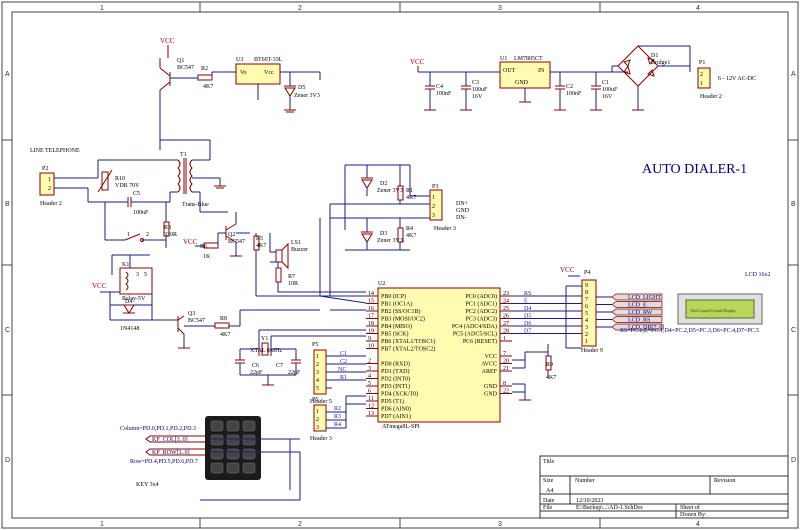  Describe the element at coordinates (369, 339) in the screenshot. I see `mcu-pin-number: 9` at that location.